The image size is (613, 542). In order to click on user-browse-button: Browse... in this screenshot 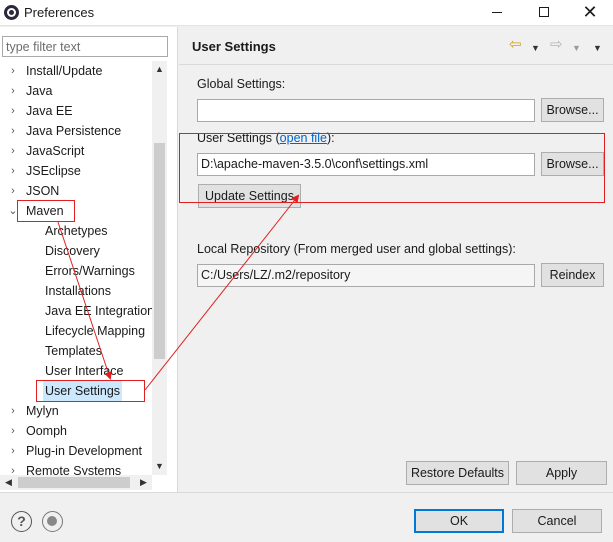, I will do `click(572, 164)`.